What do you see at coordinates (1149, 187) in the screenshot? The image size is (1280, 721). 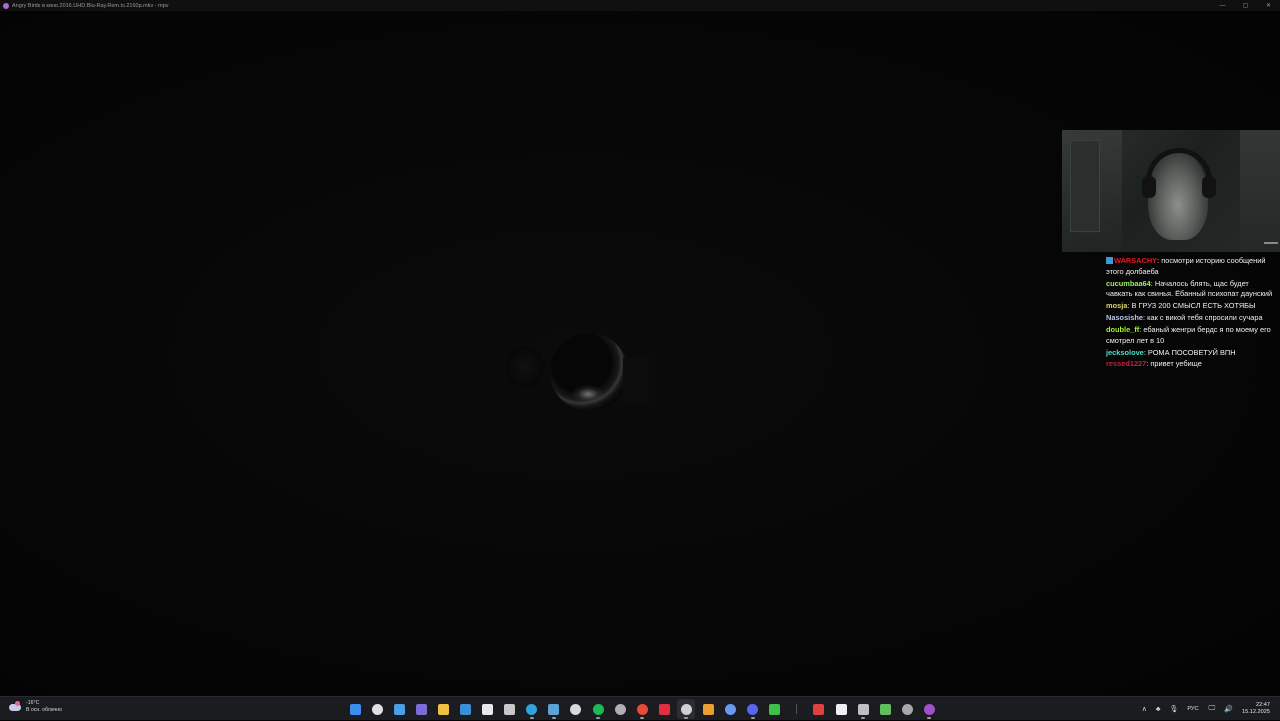 I see `headset-earcup-left` at bounding box center [1149, 187].